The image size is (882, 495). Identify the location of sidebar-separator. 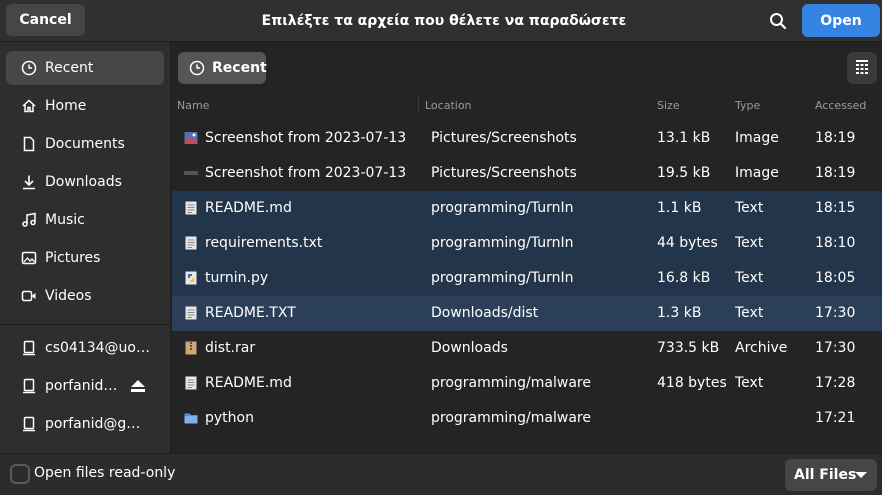
(85, 324).